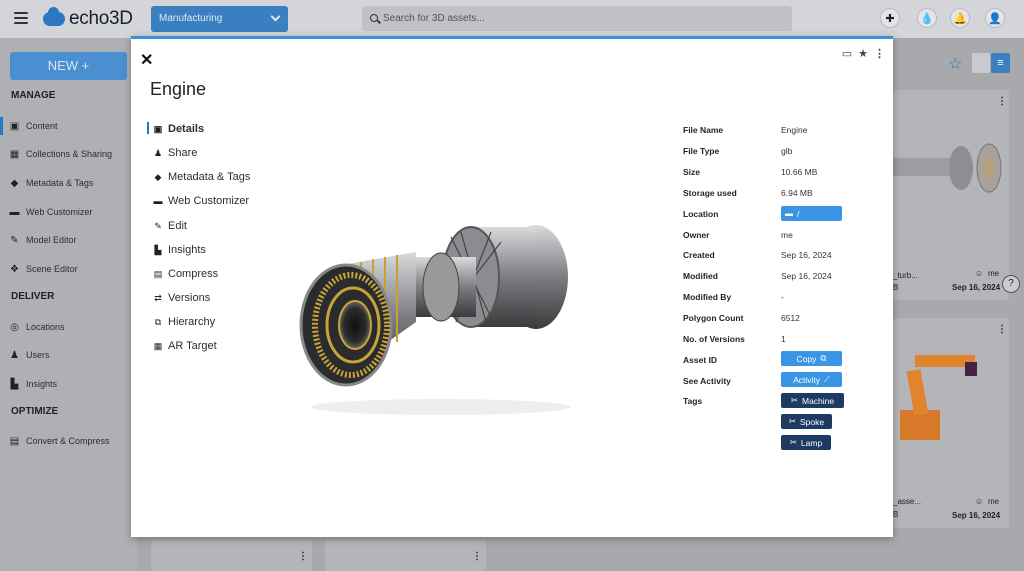 The width and height of the screenshot is (1024, 571). Describe the element at coordinates (981, 63) in the screenshot. I see `grid-view-icon` at that location.